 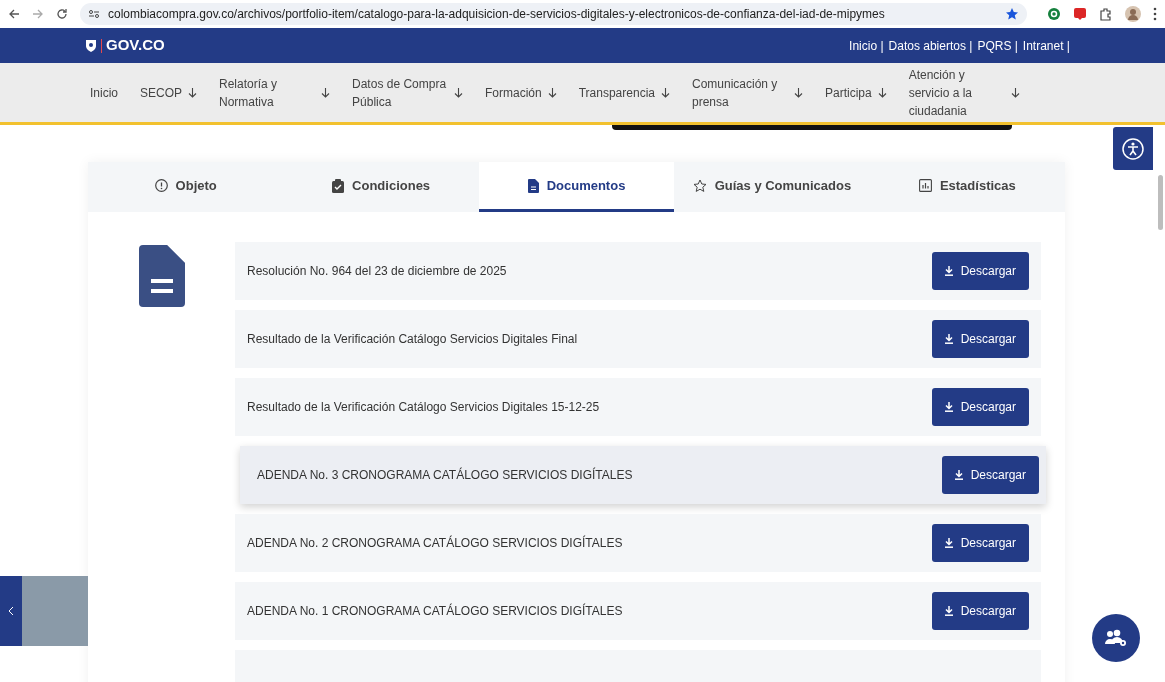 What do you see at coordinates (497, 14) in the screenshot?
I see `url-text: colombiacompra.gov.co/archivos/portfolio-item/catalogo-para-la-adquisicion-de-servicios-digitales-y-electronicos-de-confianza-del-iad-de-mipymes` at bounding box center [497, 14].